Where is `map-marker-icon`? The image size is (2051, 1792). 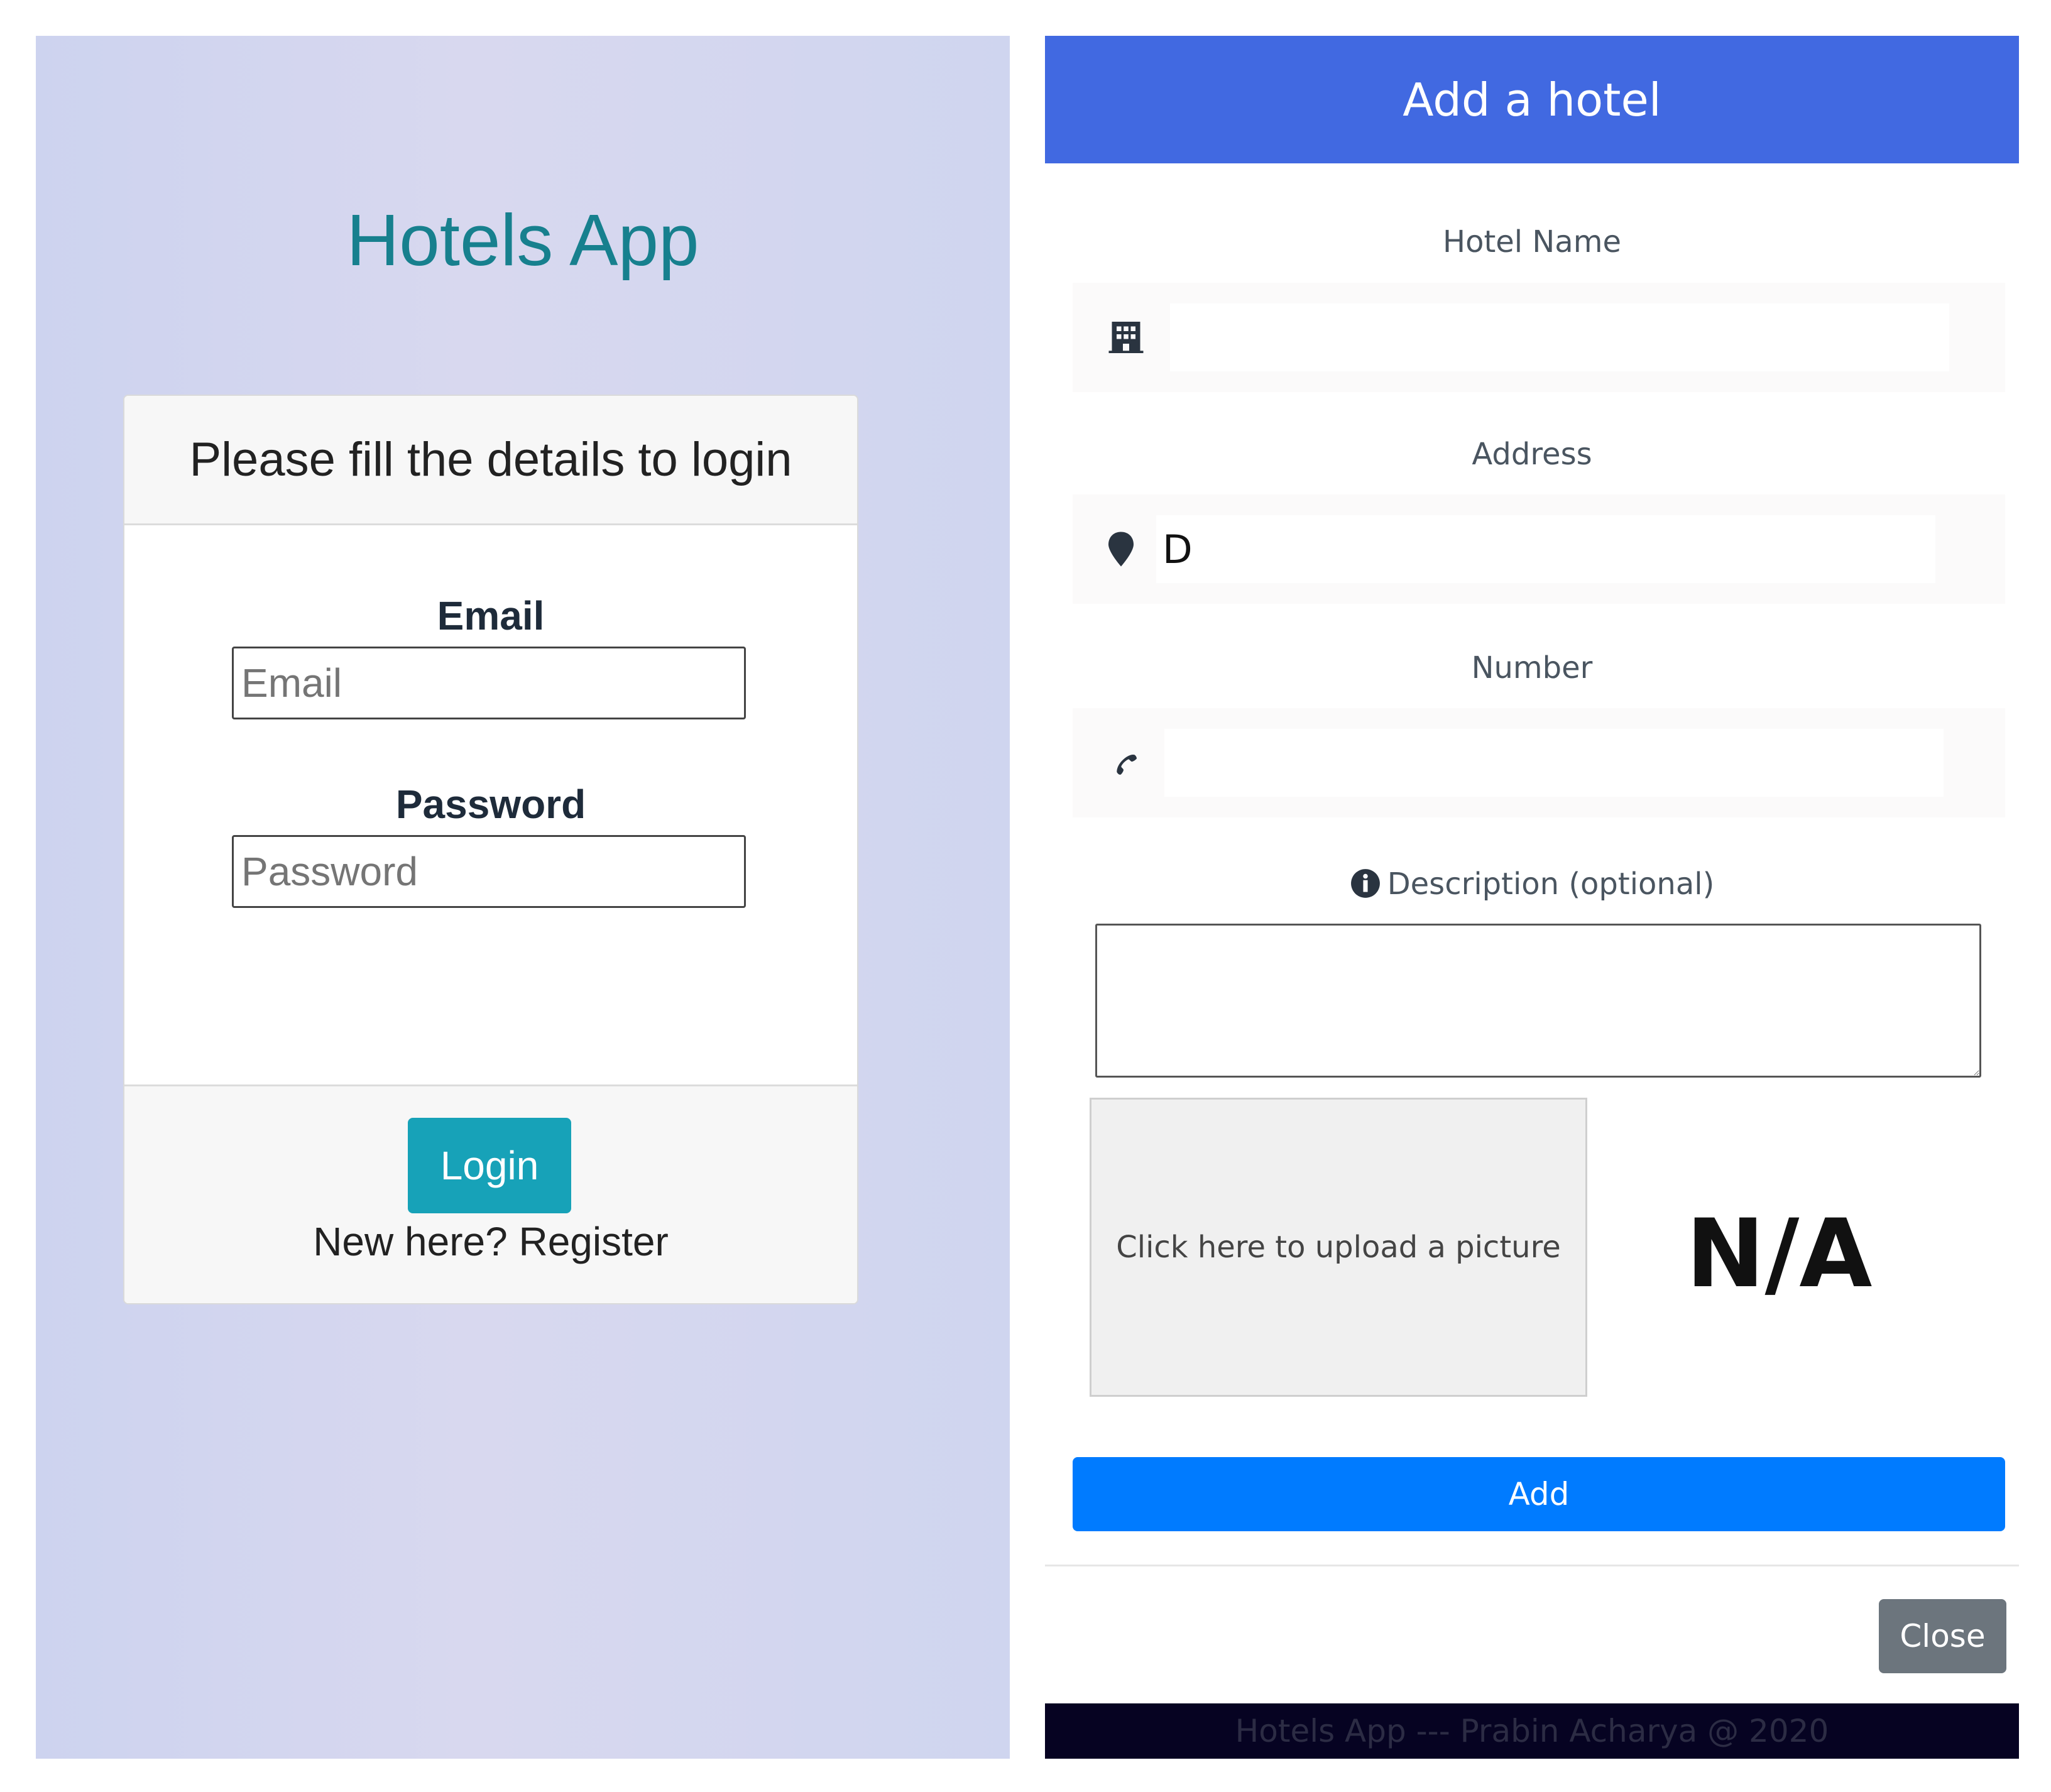 map-marker-icon is located at coordinates (1121, 549).